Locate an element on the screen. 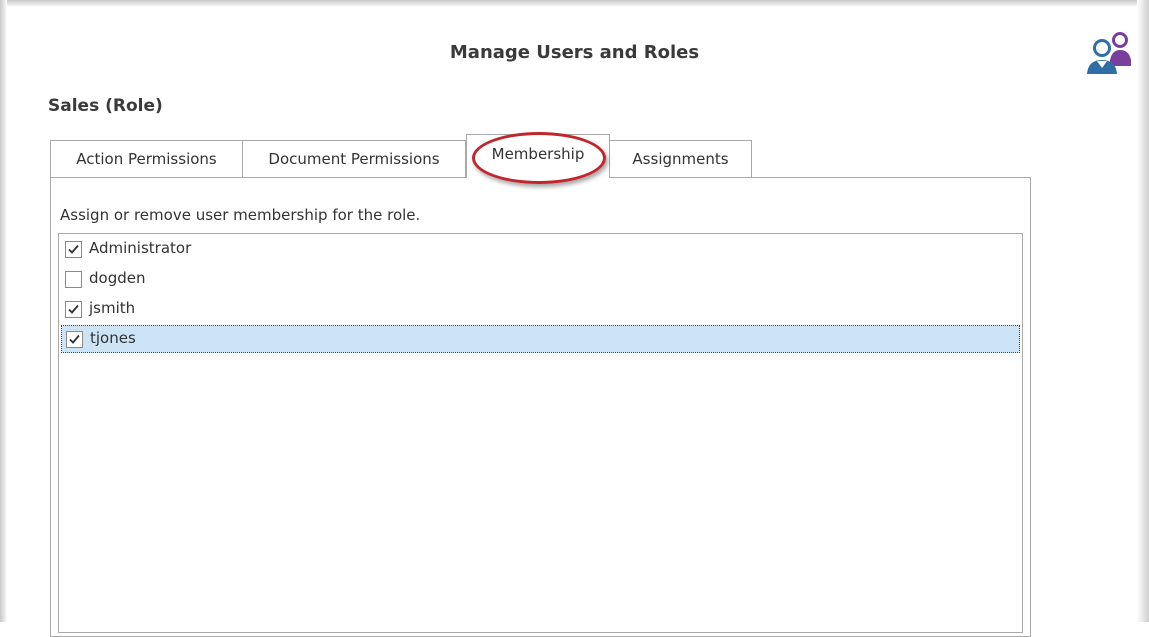  tab-action-permissions: Action Permissions is located at coordinates (146, 158).